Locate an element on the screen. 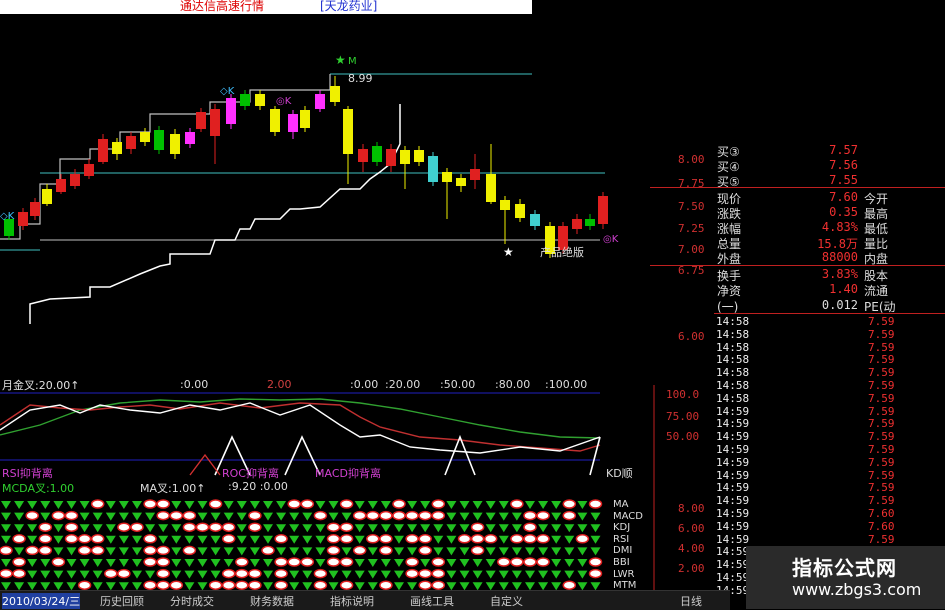 This screenshot has height=610, width=945. quote-row: 买③ 7.57 is located at coordinates (797, 151).